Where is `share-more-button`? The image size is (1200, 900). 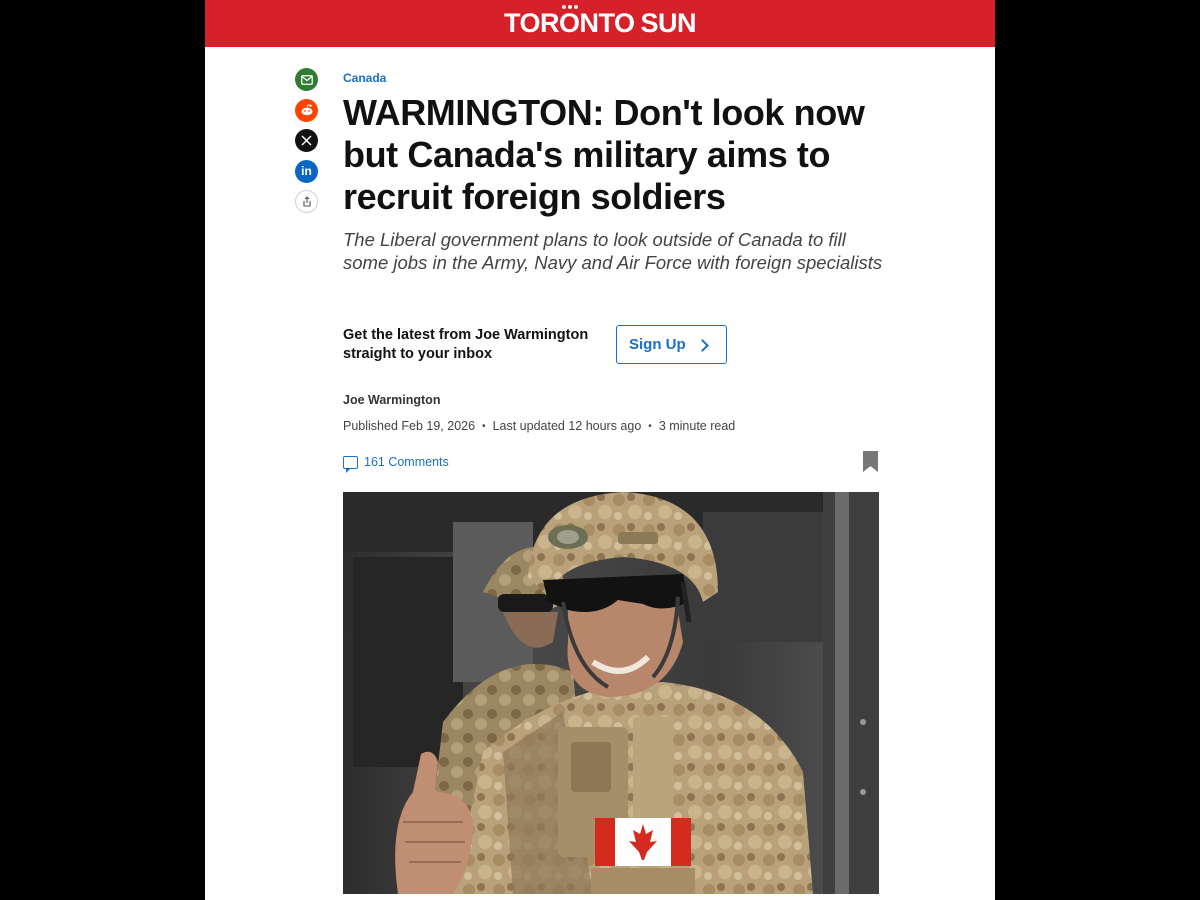
share-more-button is located at coordinates (306, 201).